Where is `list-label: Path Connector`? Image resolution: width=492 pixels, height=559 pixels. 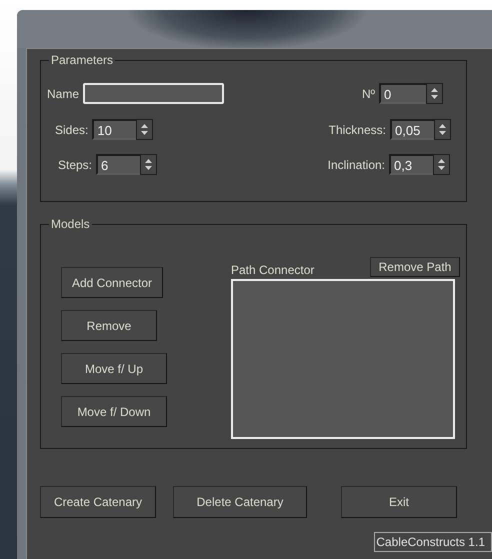
list-label: Path Connector is located at coordinates (272, 270).